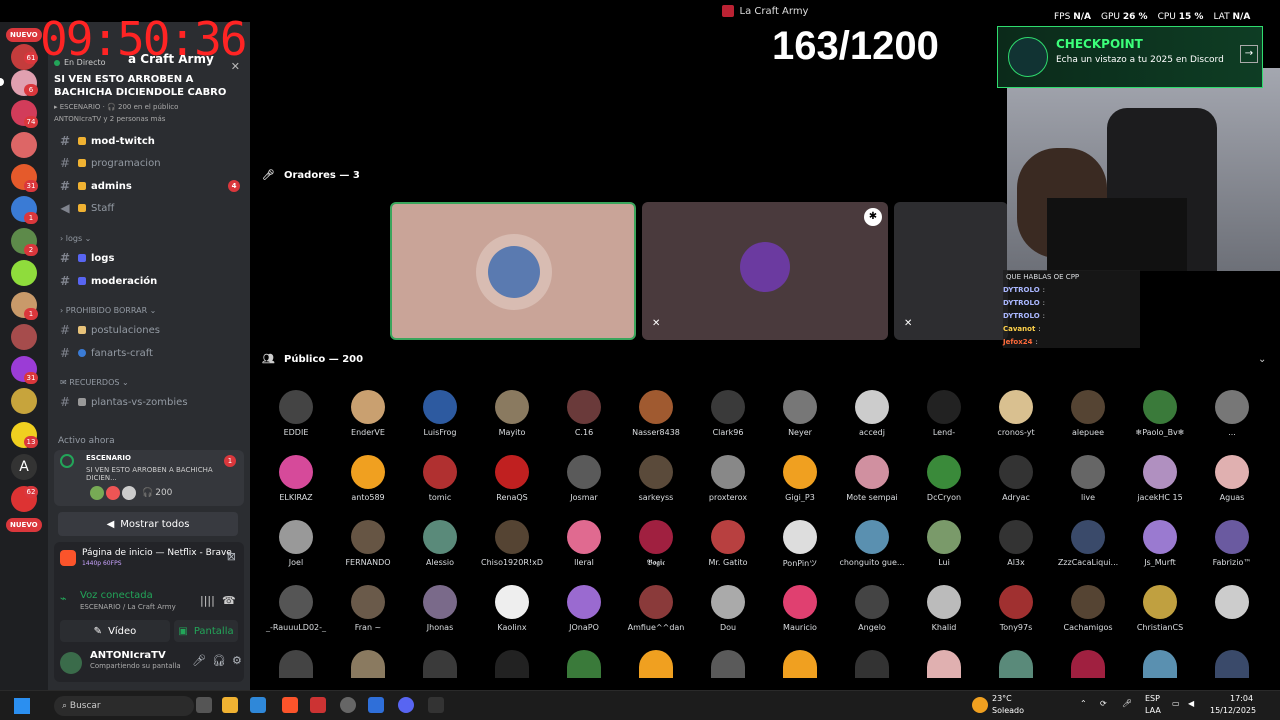 This screenshot has width=1280, height=720. What do you see at coordinates (206, 631) in the screenshot?
I see `screen-share-button: ▣ Pantalla` at bounding box center [206, 631].